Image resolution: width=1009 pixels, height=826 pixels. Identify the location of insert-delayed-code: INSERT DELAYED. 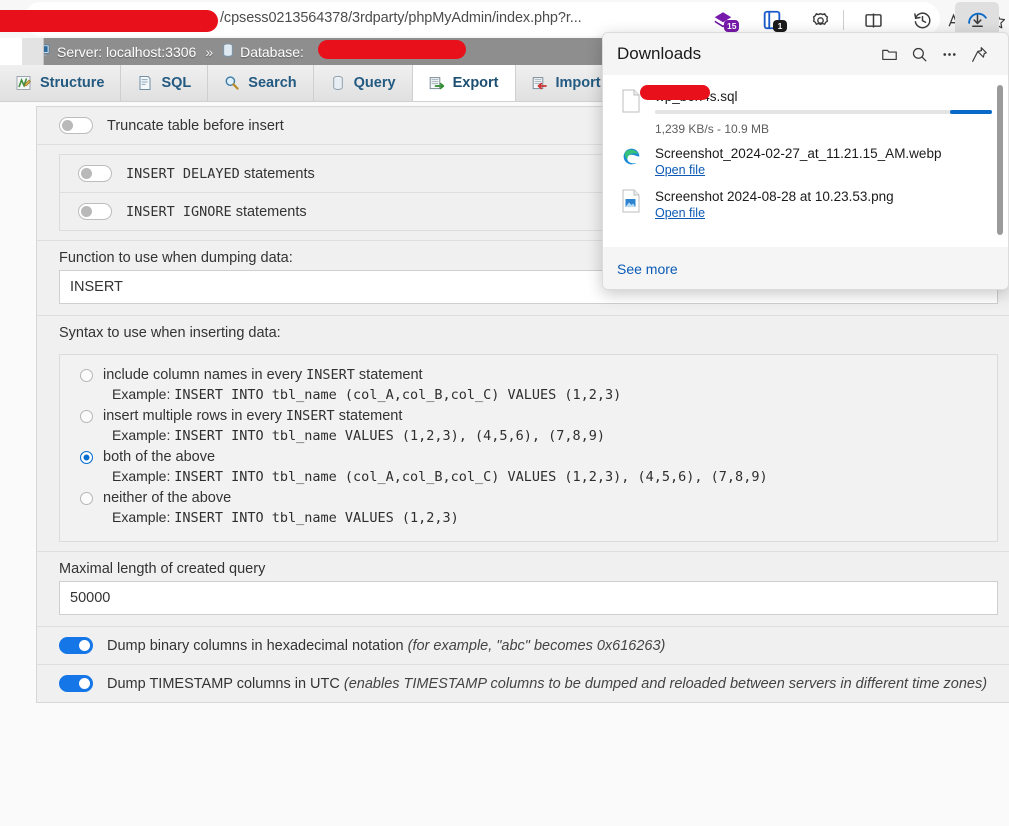
(183, 173).